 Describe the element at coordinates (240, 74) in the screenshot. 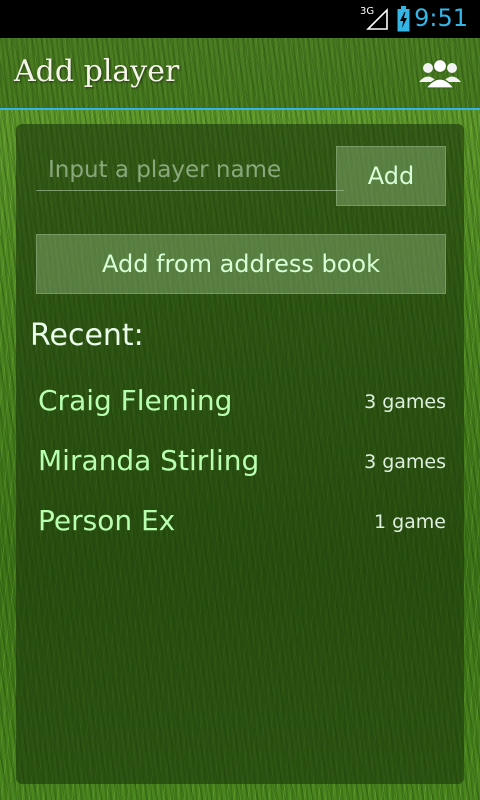

I see `action-bar: Add player` at that location.